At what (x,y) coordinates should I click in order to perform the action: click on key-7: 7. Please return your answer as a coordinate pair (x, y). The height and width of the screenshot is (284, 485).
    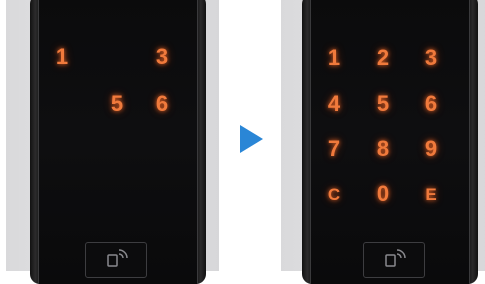
    Looking at the image, I should click on (334, 149).